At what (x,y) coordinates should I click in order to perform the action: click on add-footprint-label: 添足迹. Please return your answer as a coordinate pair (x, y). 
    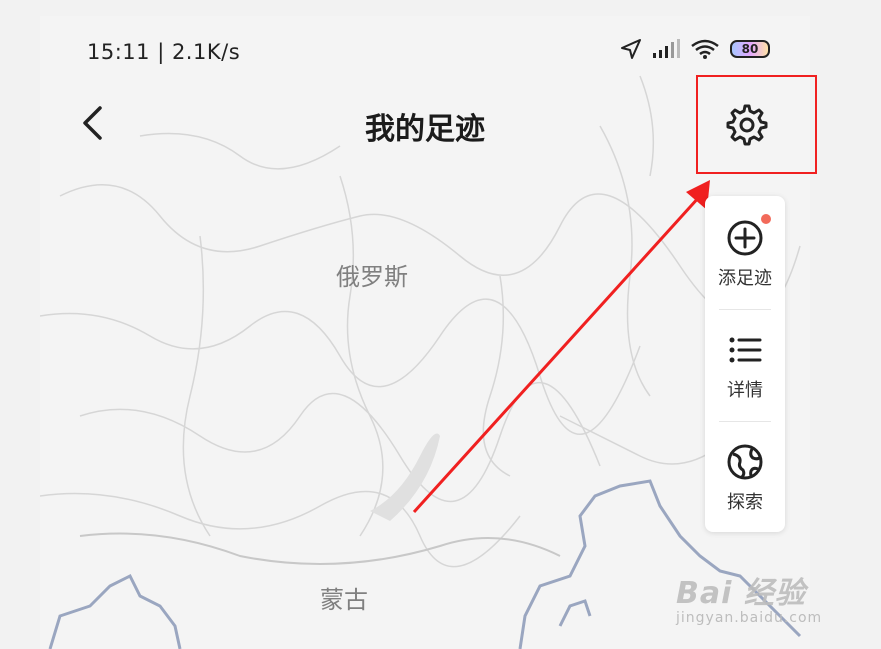
    Looking at the image, I should click on (745, 278).